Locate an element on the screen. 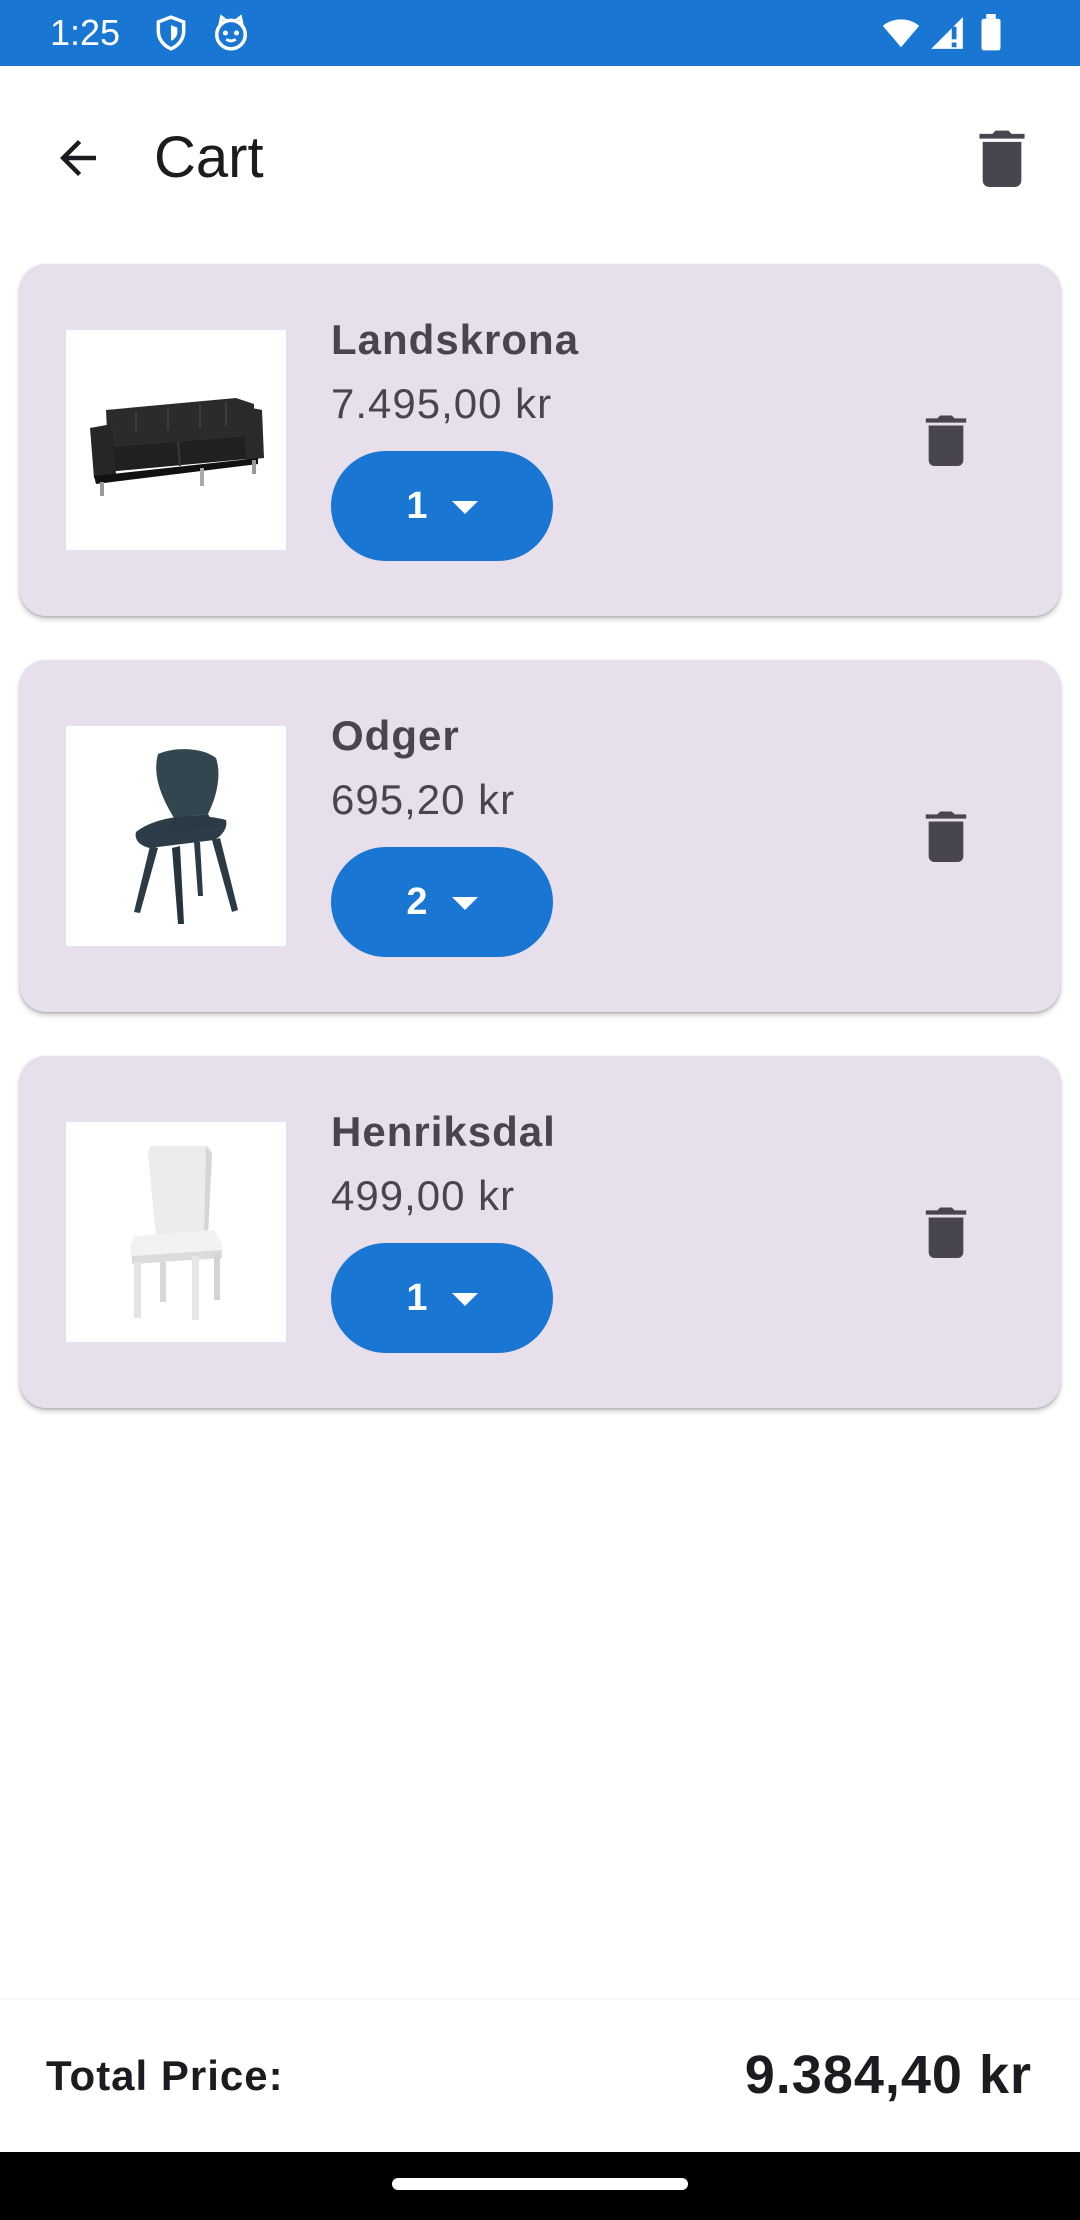 This screenshot has width=1080, height=2220. product-image-chair-blue is located at coordinates (176, 836).